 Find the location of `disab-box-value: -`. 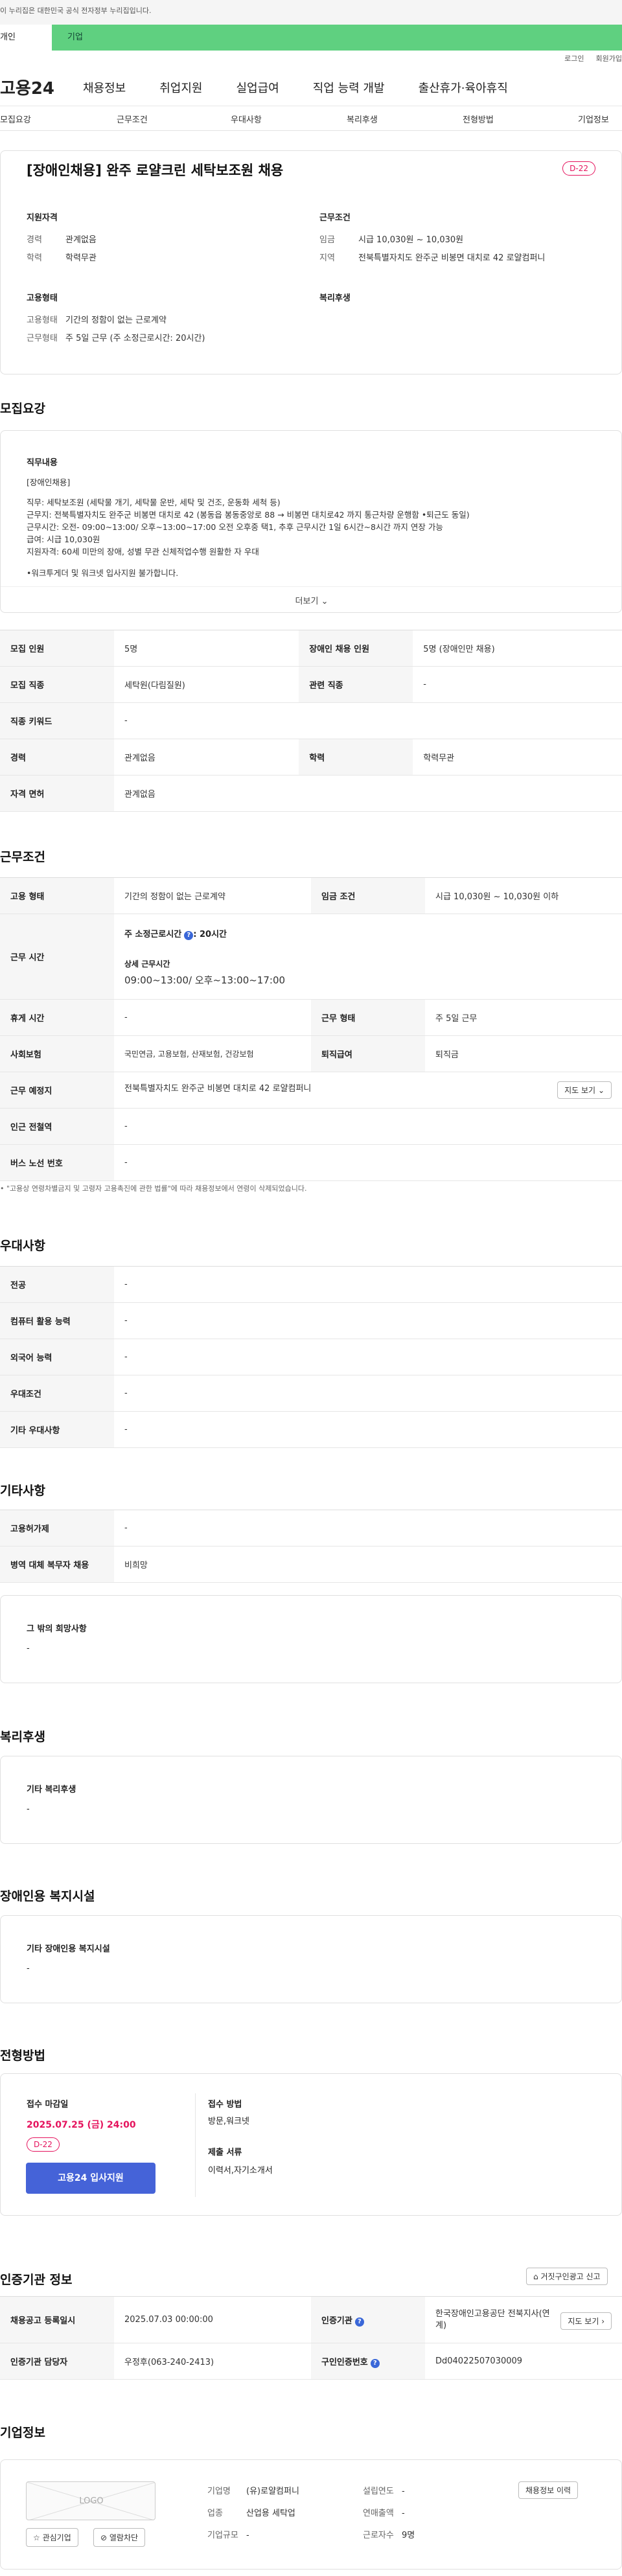

disab-box-value: - is located at coordinates (28, 1968).